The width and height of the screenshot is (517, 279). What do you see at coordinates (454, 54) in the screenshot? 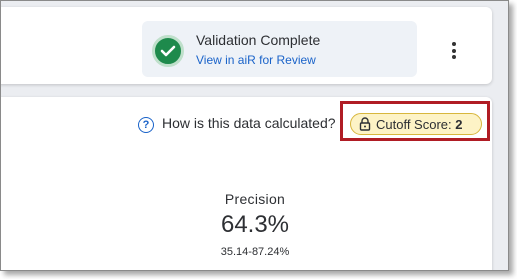
I see `more-vertical-icon` at bounding box center [454, 54].